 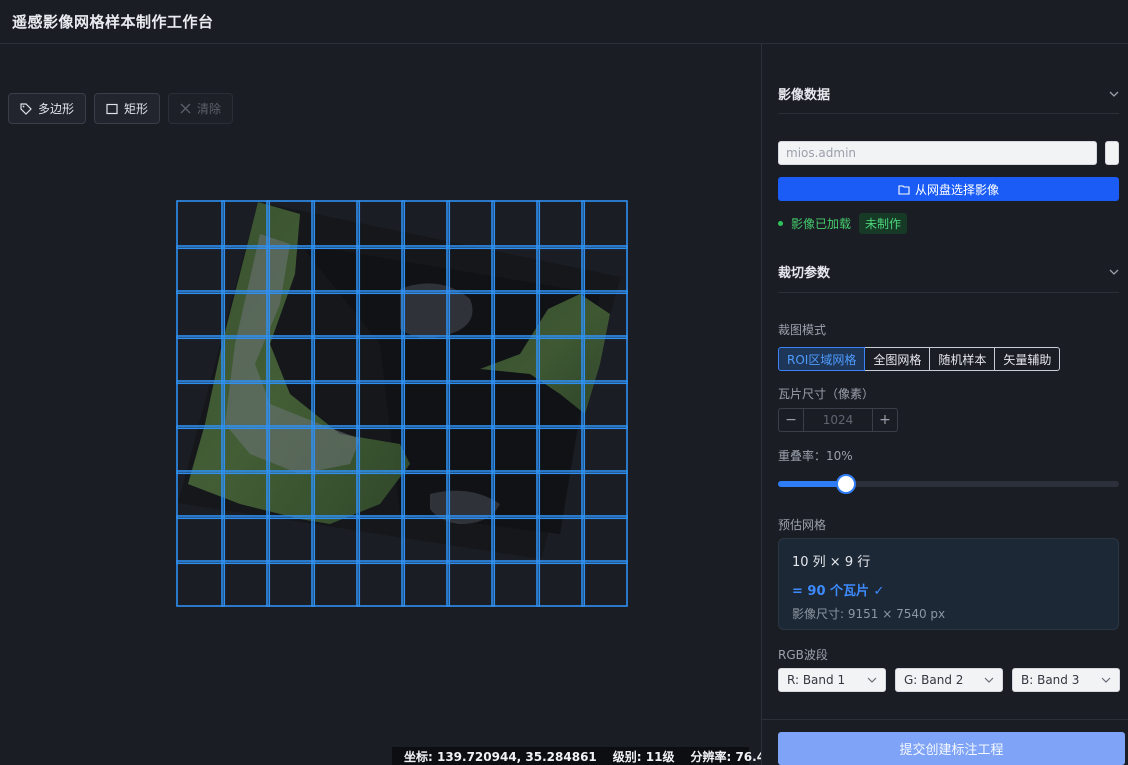 I want to click on clear-button: 清除, so click(x=201, y=108).